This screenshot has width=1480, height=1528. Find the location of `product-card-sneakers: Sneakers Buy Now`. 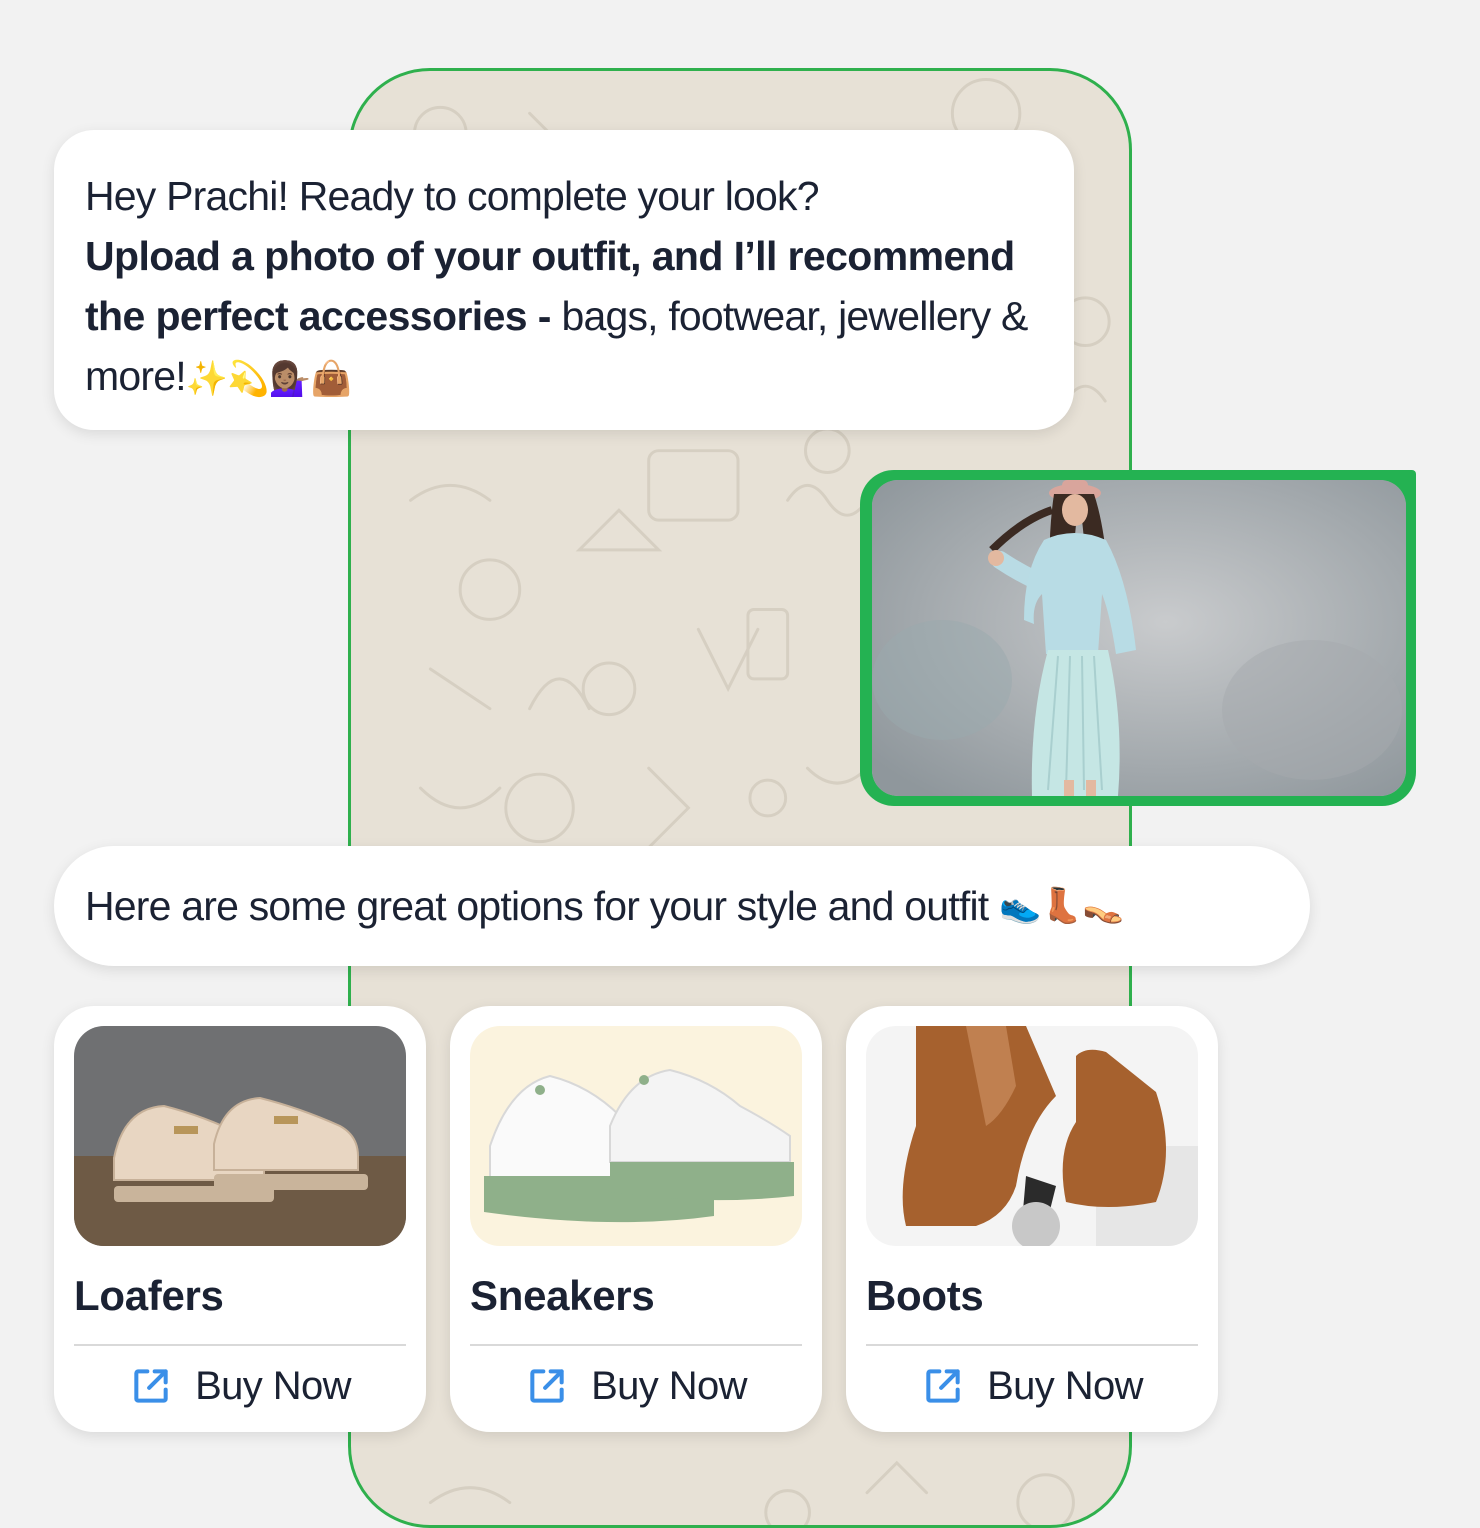

product-card-sneakers: Sneakers Buy Now is located at coordinates (636, 1219).